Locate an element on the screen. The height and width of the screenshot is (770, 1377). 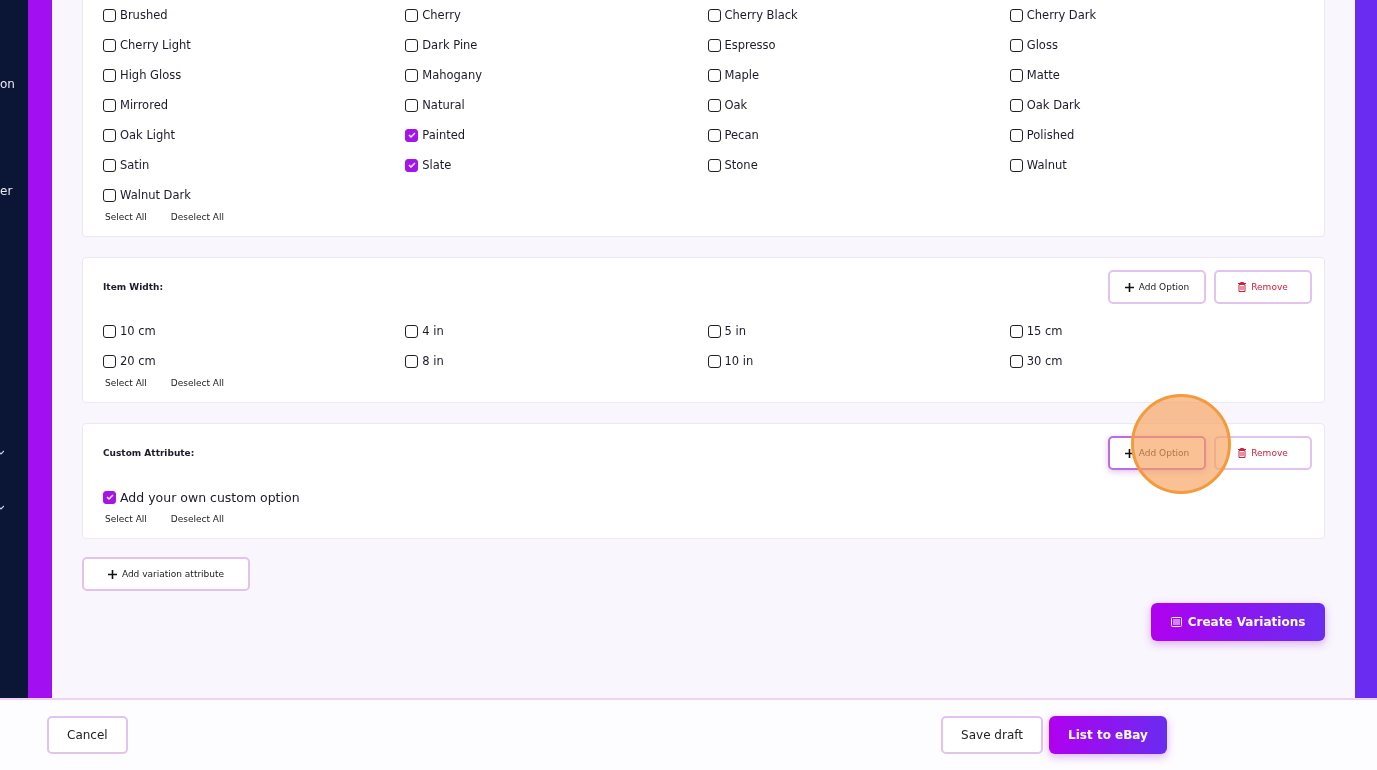
cancel-button: Cancel is located at coordinates (87, 735).